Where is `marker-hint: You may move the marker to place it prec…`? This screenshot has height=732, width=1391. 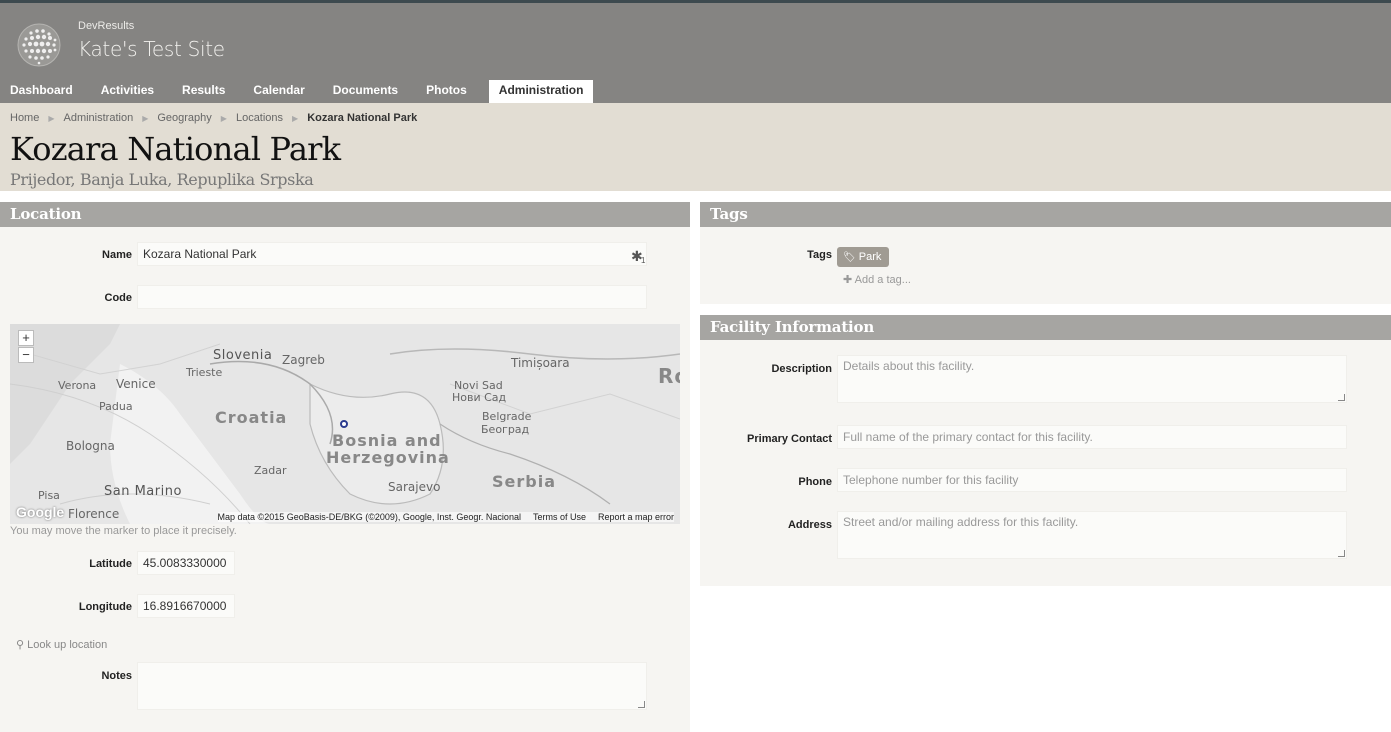
marker-hint: You may move the marker to place it prec… is located at coordinates (123, 531).